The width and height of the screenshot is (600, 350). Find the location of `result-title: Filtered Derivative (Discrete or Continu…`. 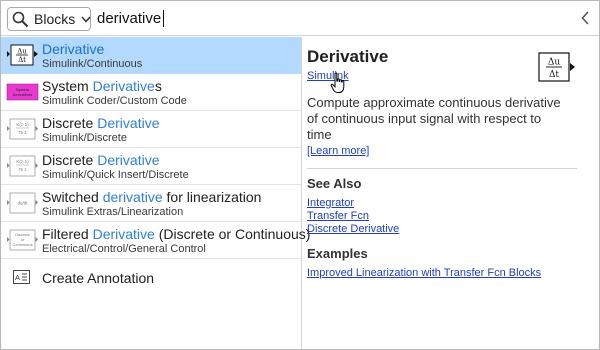

result-title: Filtered Derivative (Discrete or Continu… is located at coordinates (176, 234).